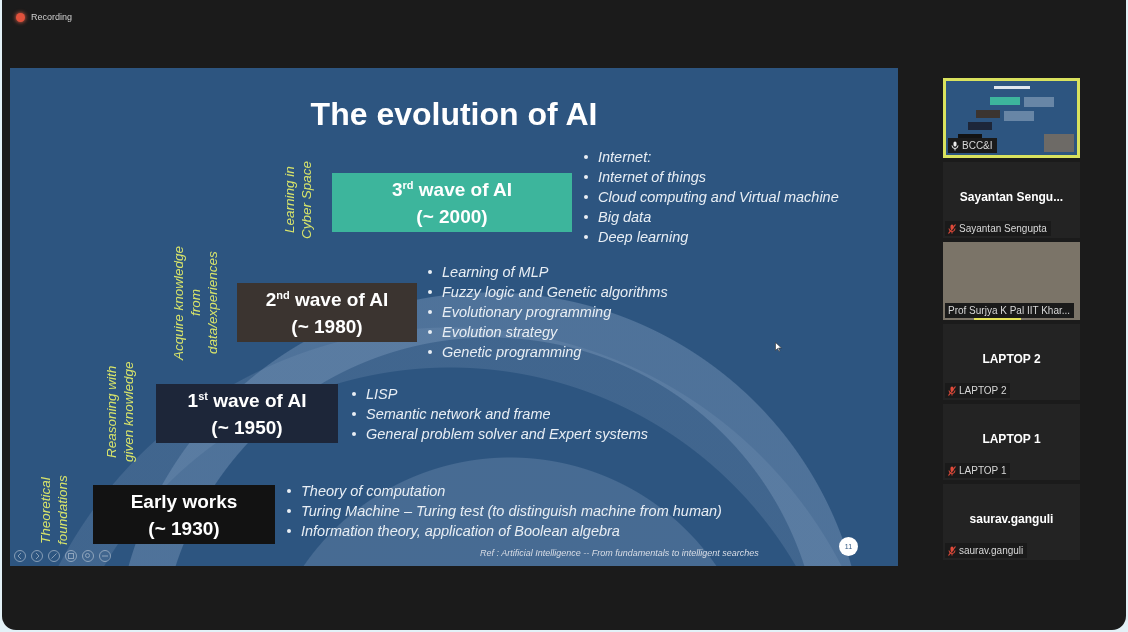 The image size is (1128, 632). What do you see at coordinates (298, 200) in the screenshot?
I see `wave-side-label: Learning in Cyber Space` at bounding box center [298, 200].